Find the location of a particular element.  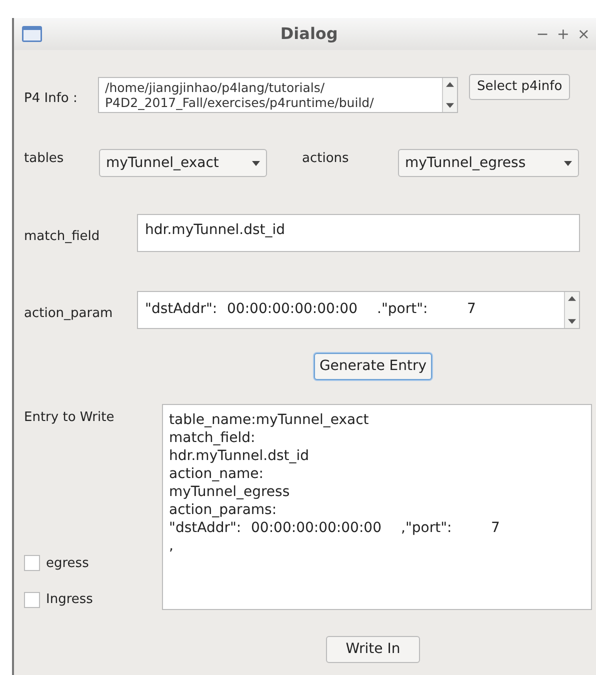

window-icon is located at coordinates (32, 34).